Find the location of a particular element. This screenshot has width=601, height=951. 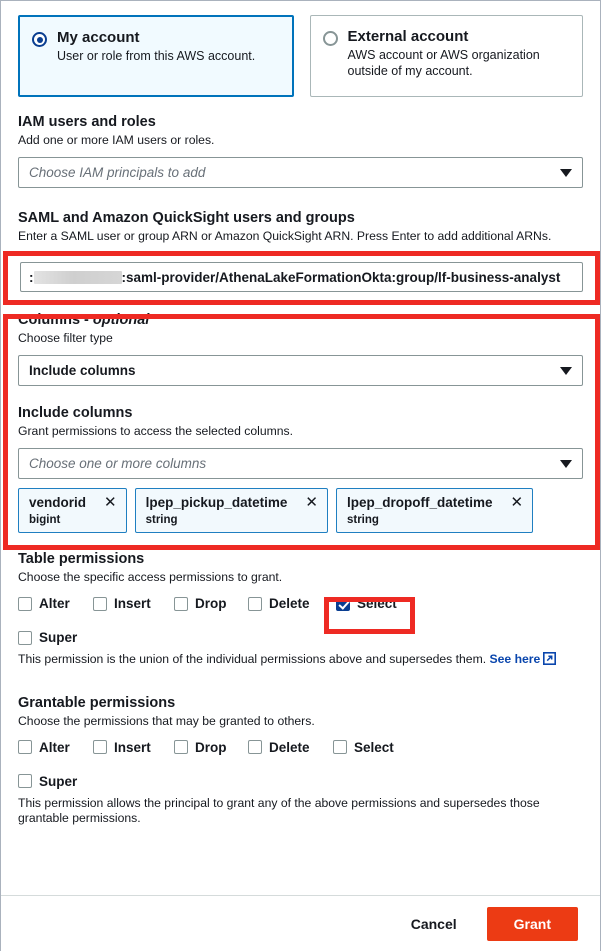

redacted-account-id is located at coordinates (77, 277).